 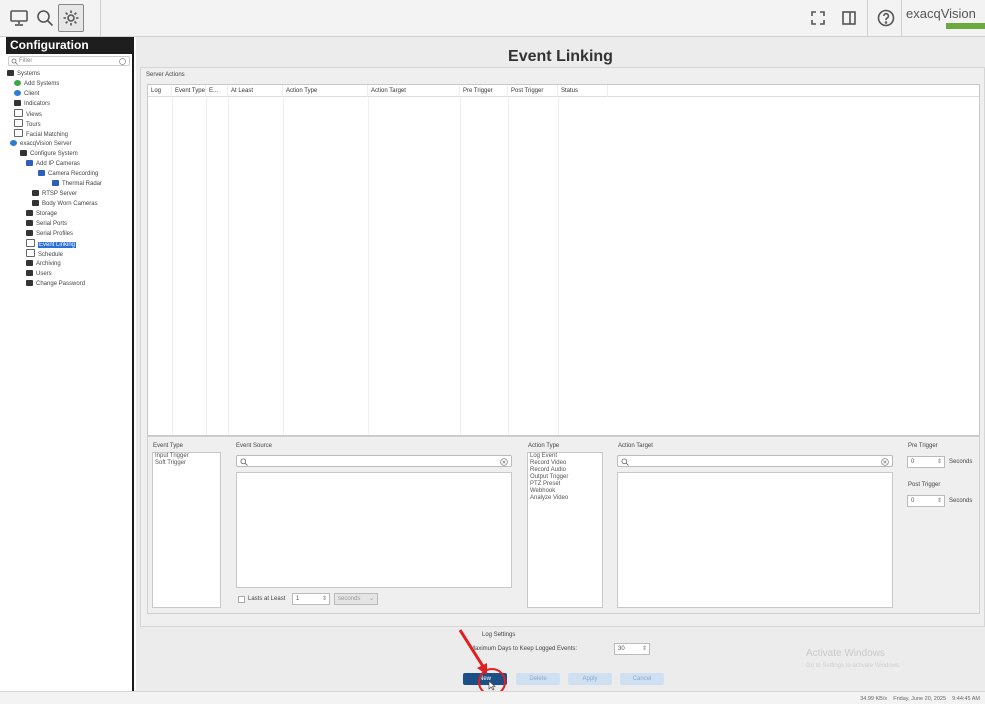 I want to click on max-days-stepper: 30 ⇕, so click(x=632, y=649).